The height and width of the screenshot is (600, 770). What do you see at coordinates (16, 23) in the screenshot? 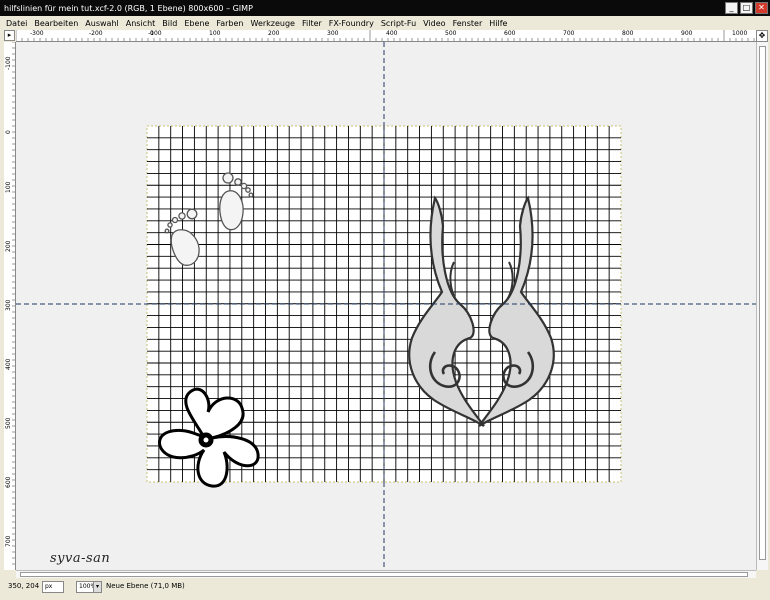
I see `menu-datei: Datei` at bounding box center [16, 23].